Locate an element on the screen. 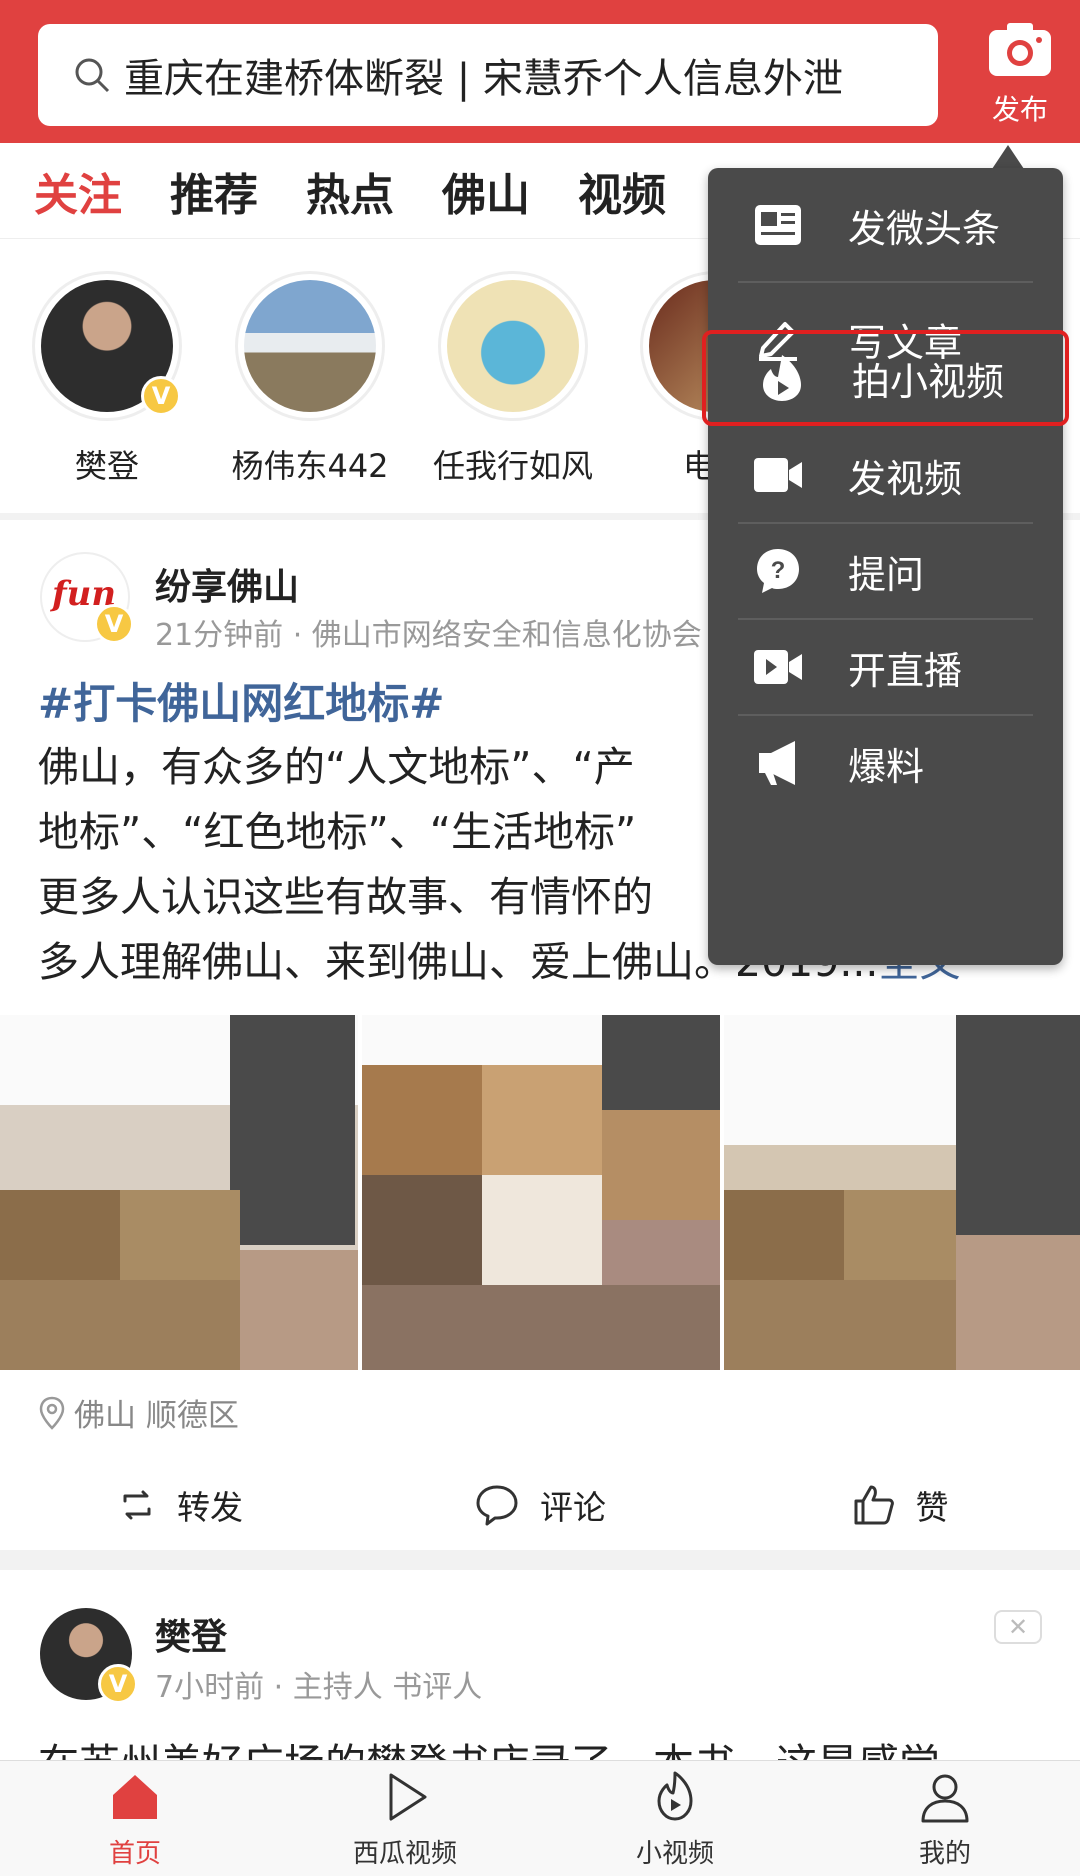 The image size is (1080, 1876). comment-icon is located at coordinates (497, 1505).